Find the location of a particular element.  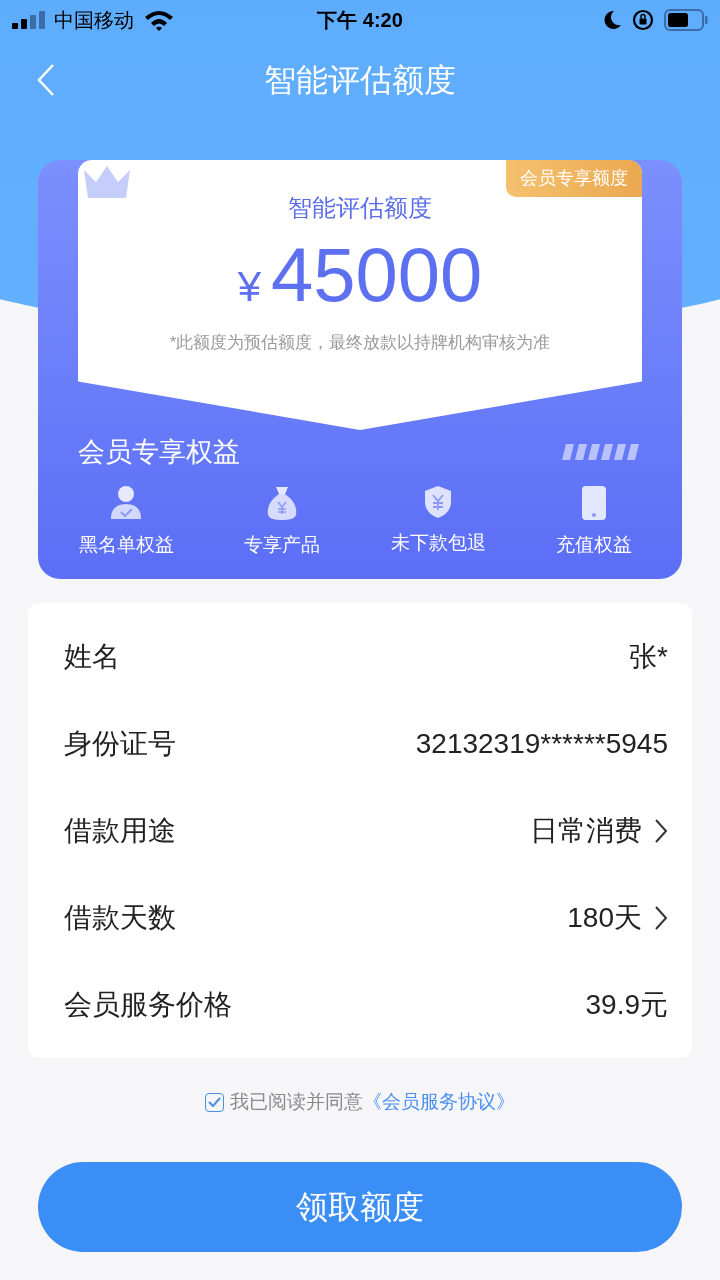

field-value: 32132319******5945 is located at coordinates (541, 743).